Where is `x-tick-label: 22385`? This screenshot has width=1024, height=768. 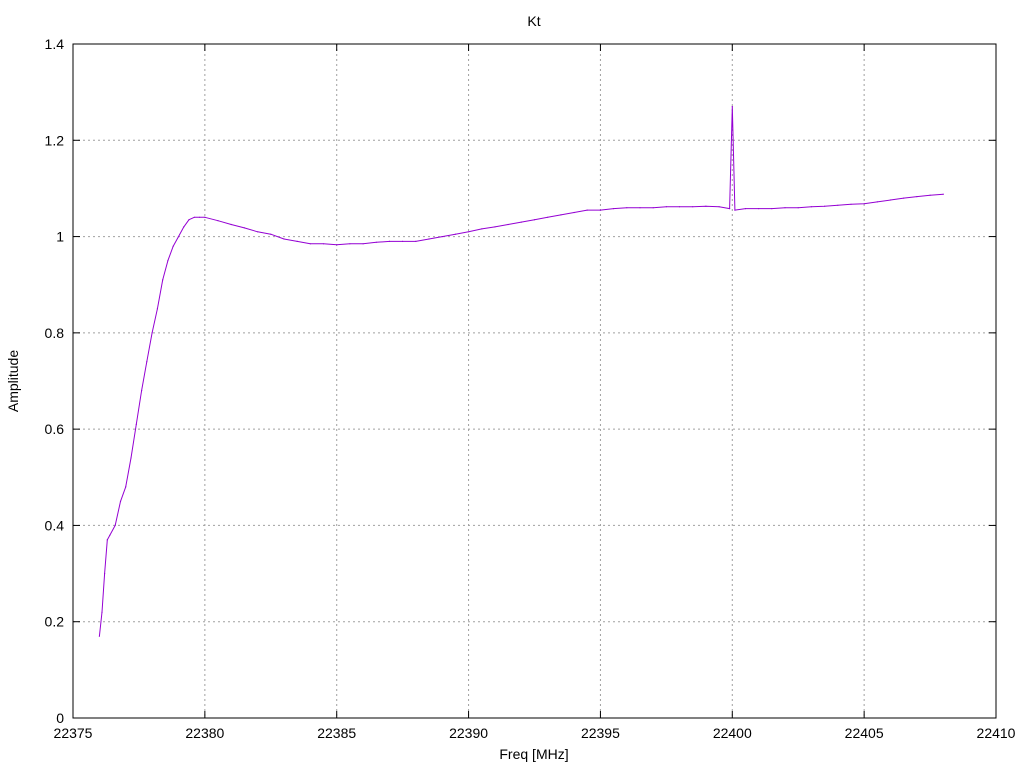 x-tick-label: 22385 is located at coordinates (336, 733).